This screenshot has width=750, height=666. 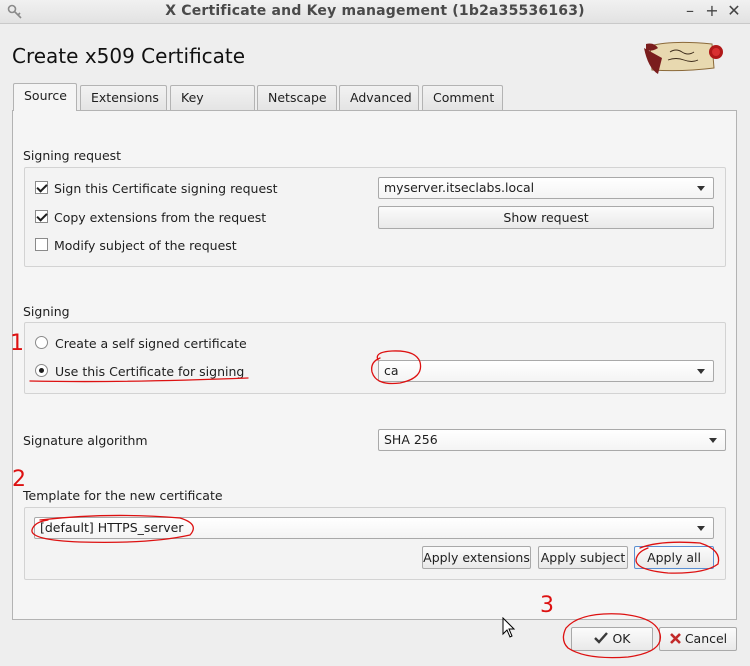 I want to click on checkmark-icon, so click(x=601, y=638).